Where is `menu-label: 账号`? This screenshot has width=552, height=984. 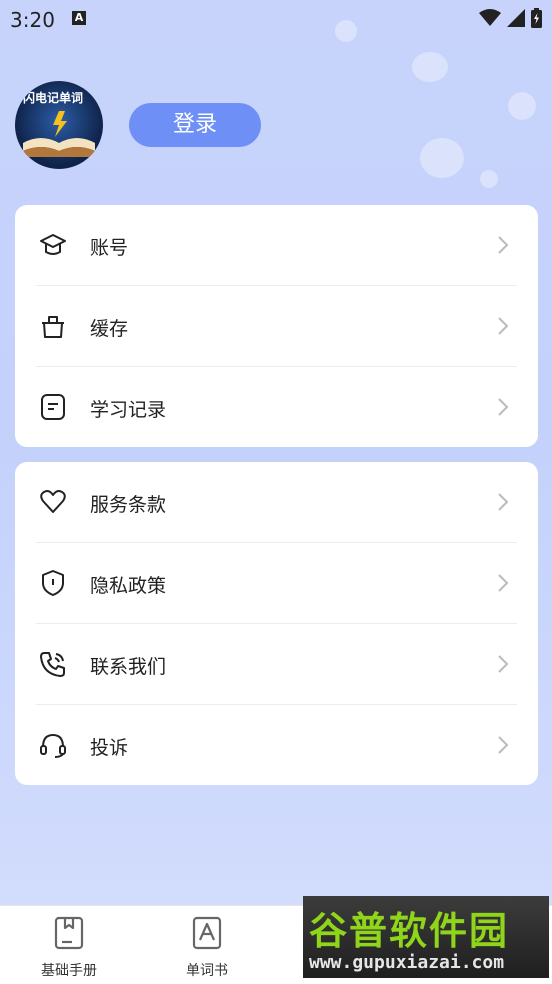 menu-label: 账号 is located at coordinates (109, 248).